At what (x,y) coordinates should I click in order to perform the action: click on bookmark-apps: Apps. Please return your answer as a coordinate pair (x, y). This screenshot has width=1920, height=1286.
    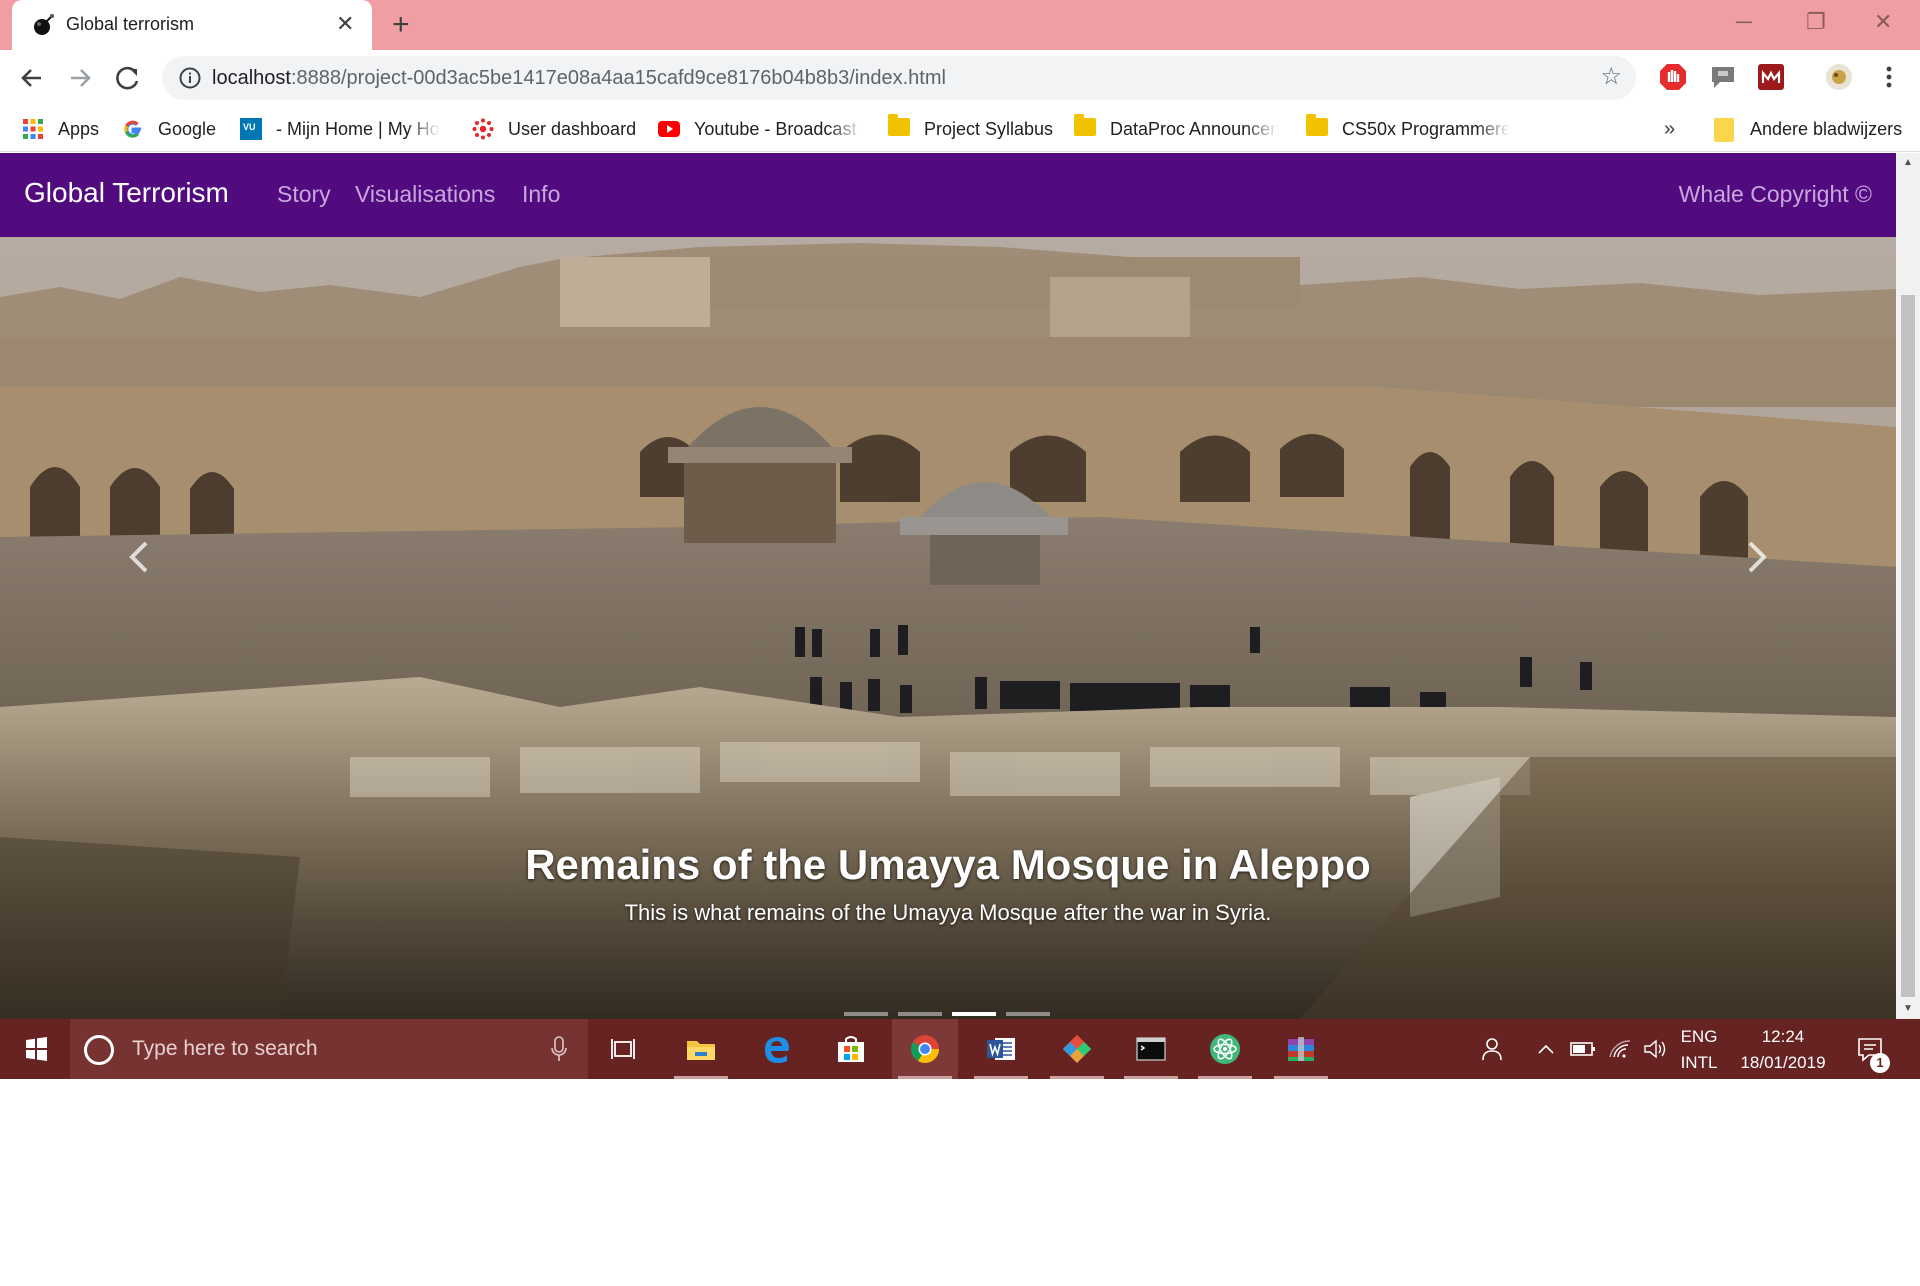
    Looking at the image, I should click on (60, 129).